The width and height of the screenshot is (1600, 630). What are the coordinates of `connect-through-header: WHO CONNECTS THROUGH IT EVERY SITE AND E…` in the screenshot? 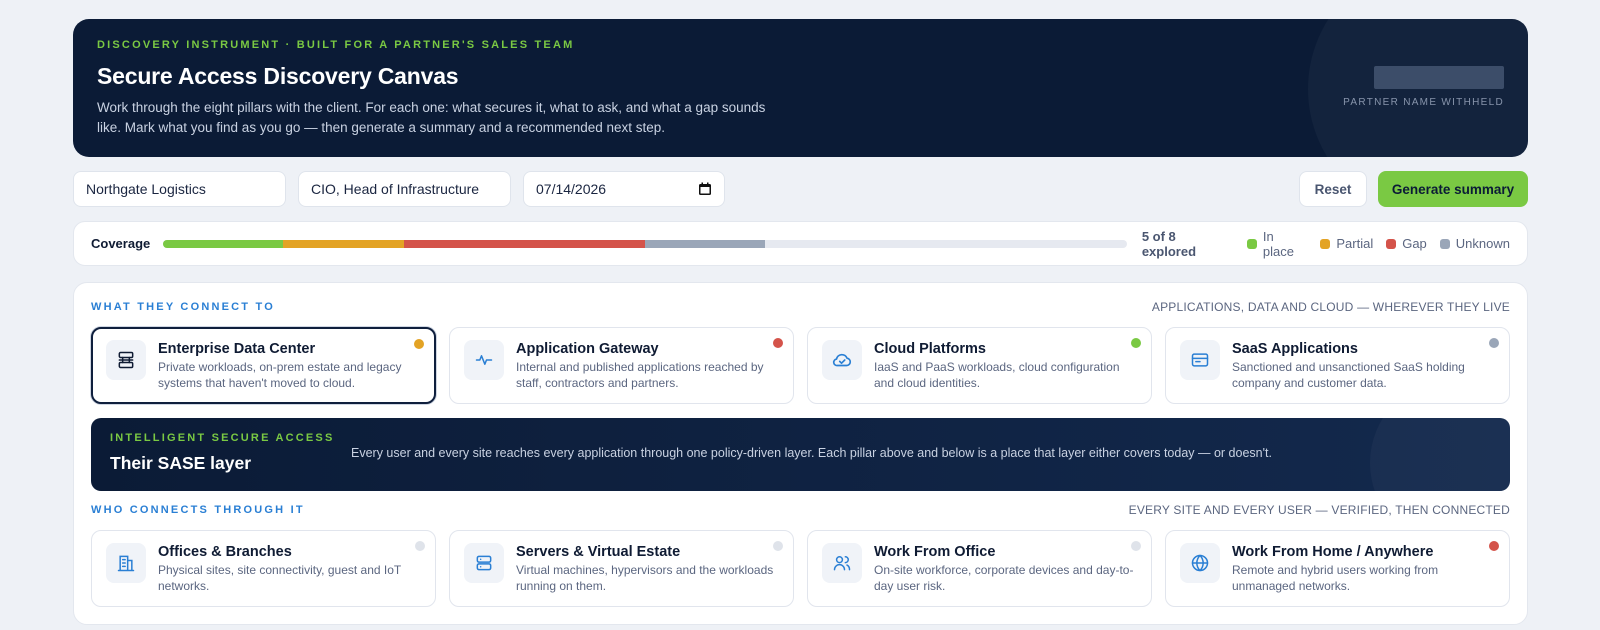 It's located at (800, 510).